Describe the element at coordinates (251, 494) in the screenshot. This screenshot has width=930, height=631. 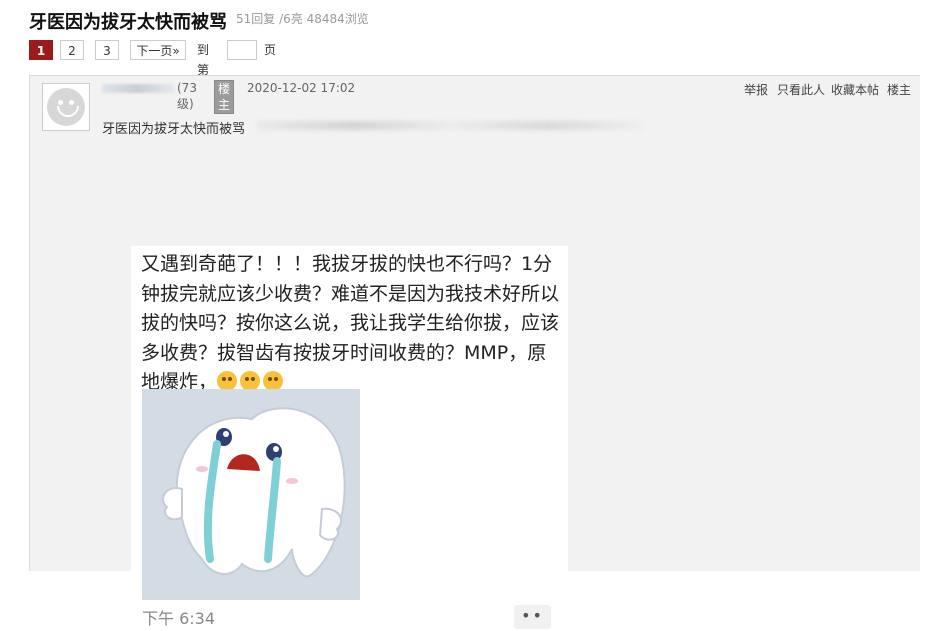
I see `crying-tooth-sticker` at that location.